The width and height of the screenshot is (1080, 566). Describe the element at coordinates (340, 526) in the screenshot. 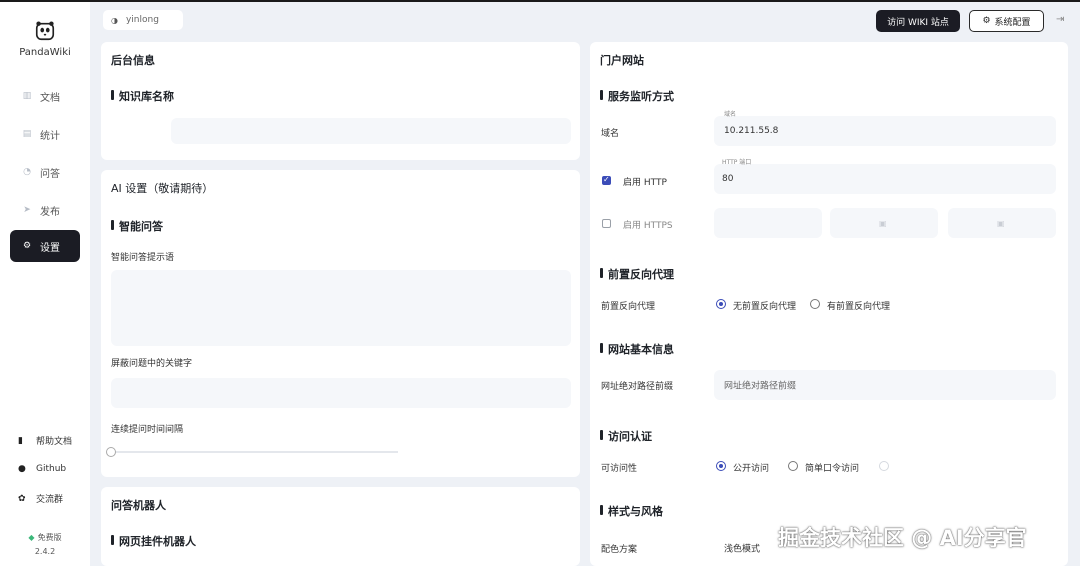

I see `qa-robot-card: 问答机器人 网页挂件机器人` at that location.